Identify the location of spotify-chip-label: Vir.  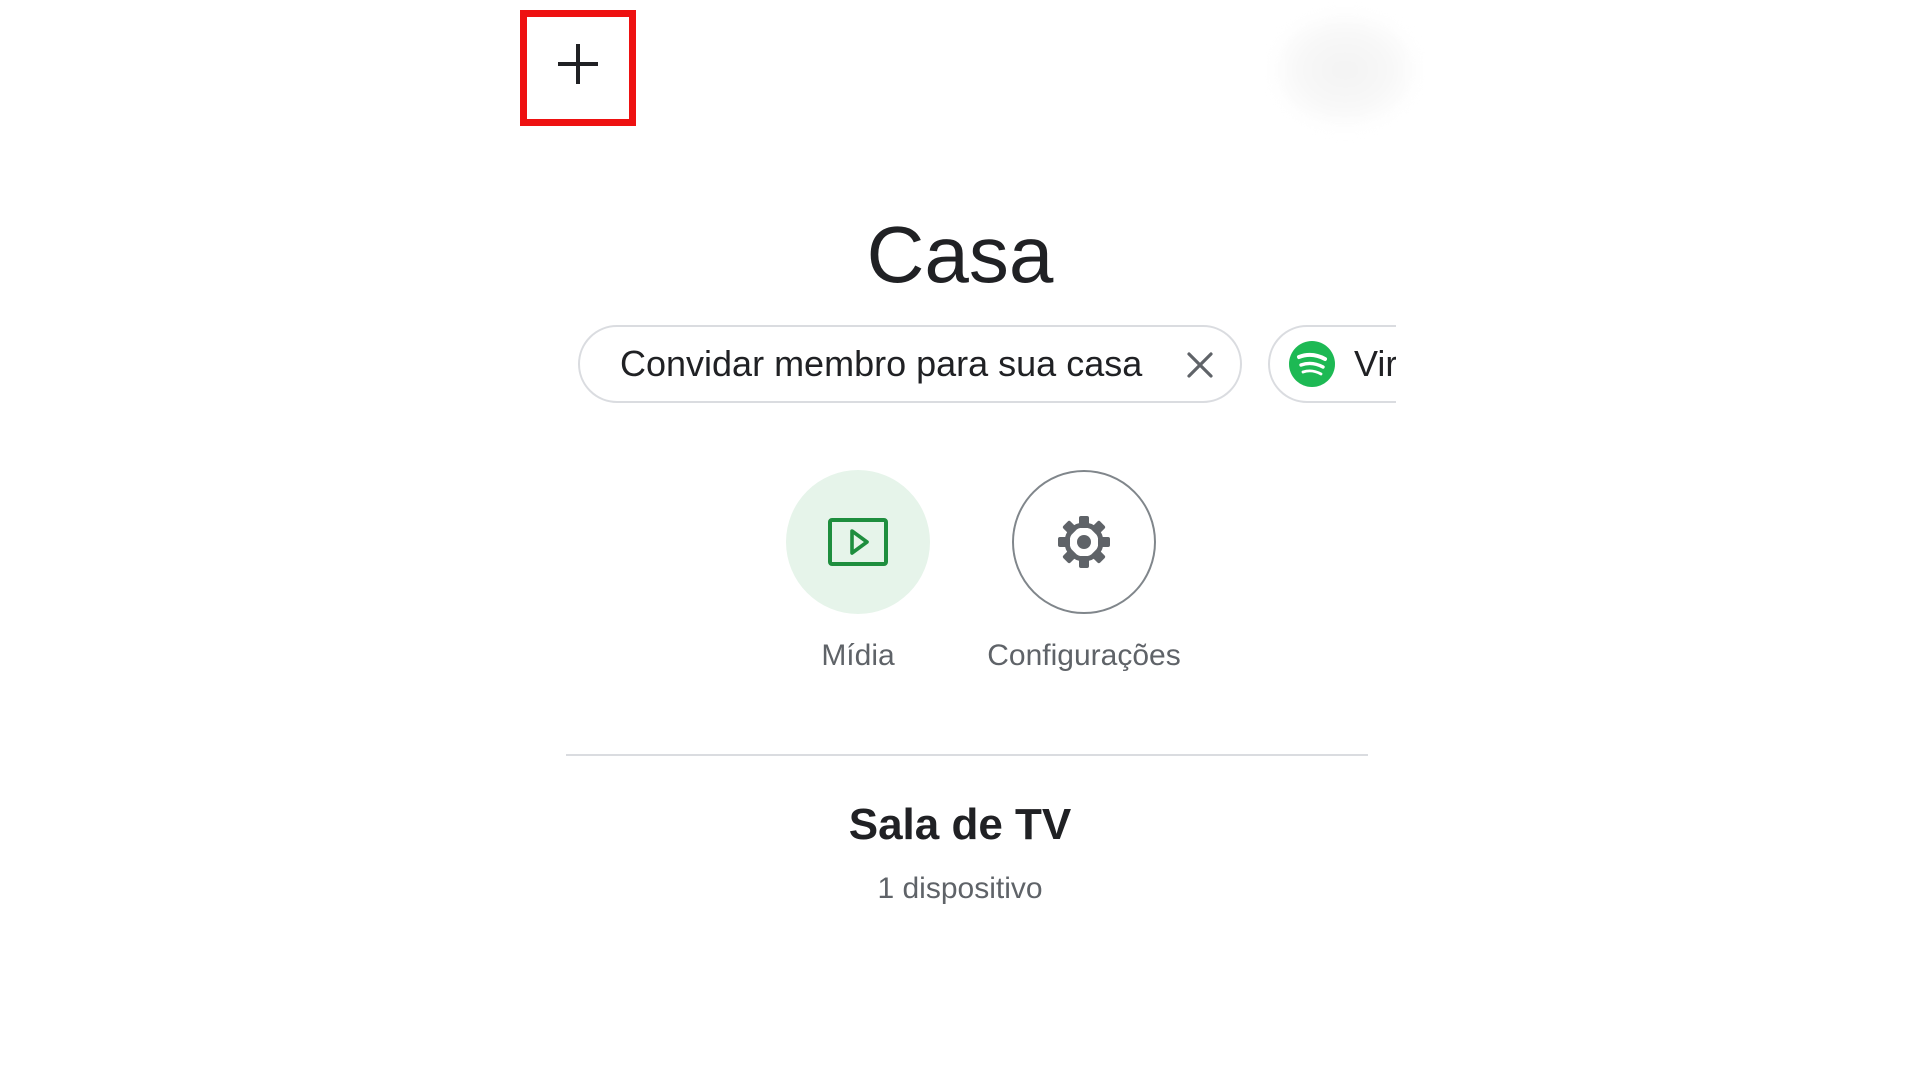
(1375, 363).